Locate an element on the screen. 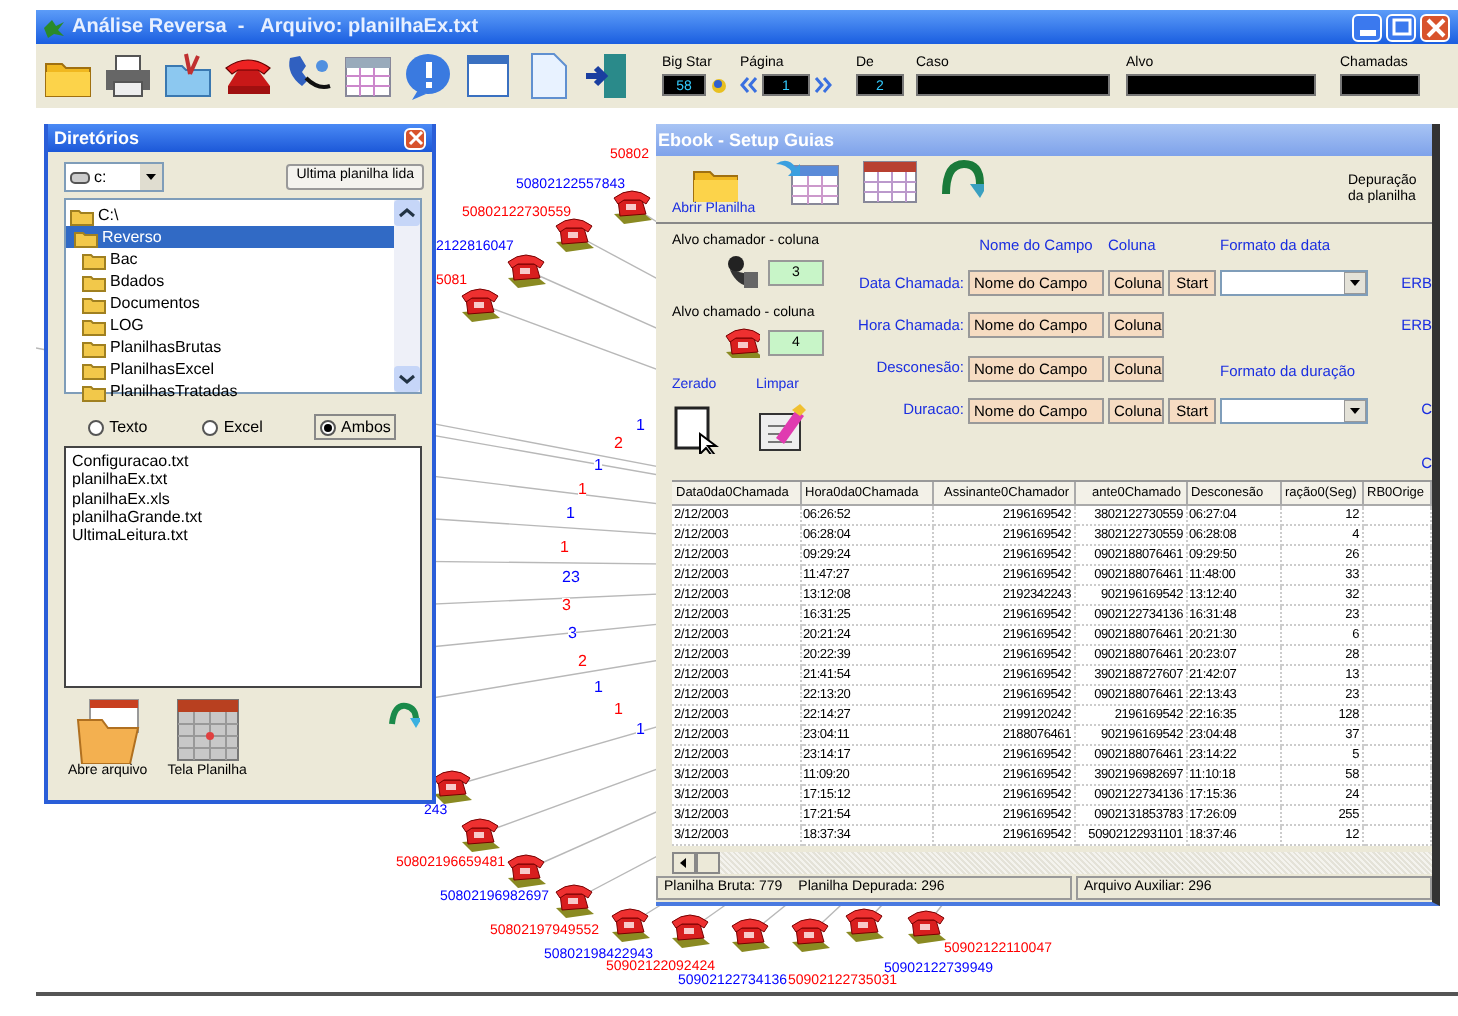 This screenshot has height=1016, width=1458. folder-item: Reverso is located at coordinates (230, 237).